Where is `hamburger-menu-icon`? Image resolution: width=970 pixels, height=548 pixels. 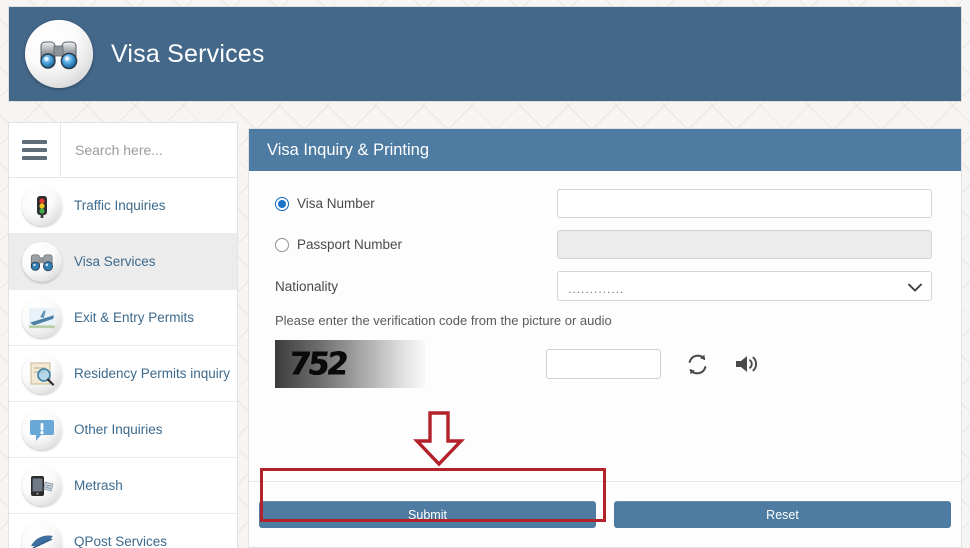
hamburger-menu-icon is located at coordinates (35, 150).